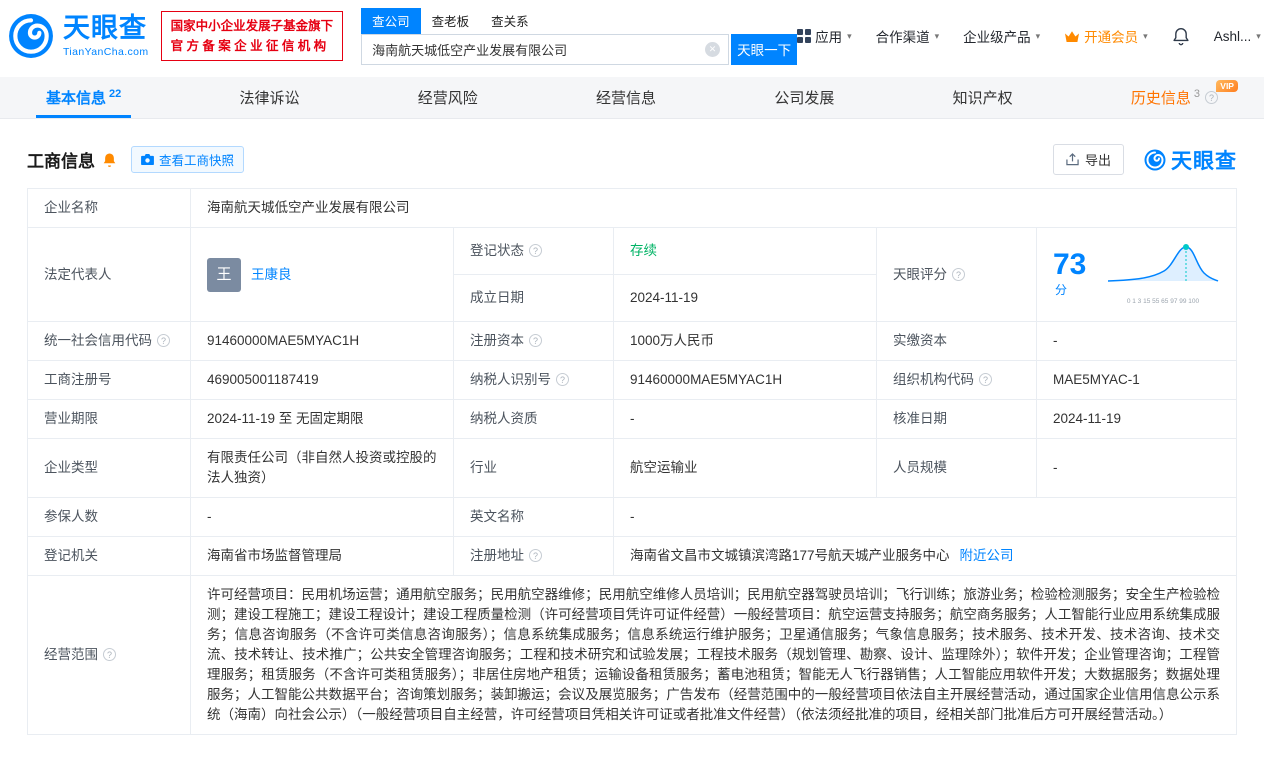 This screenshot has height=760, width=1264. What do you see at coordinates (533, 517) in the screenshot?
I see `label-english-name: 英文名称` at bounding box center [533, 517].